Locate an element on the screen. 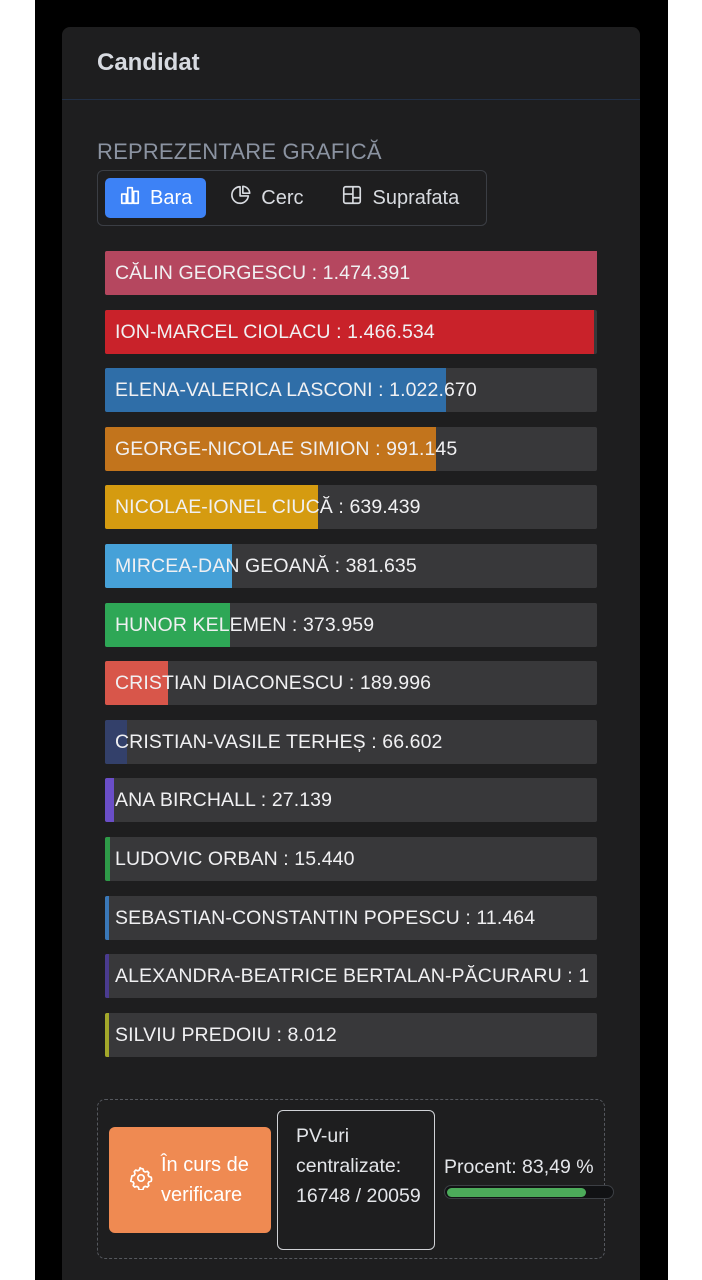  bar-label: SILVIU PREDOIU : 8.012 is located at coordinates (226, 1035).